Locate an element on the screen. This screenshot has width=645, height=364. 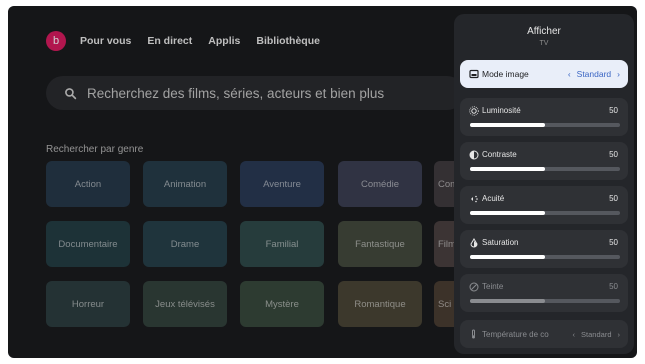
saturation-icon is located at coordinates (474, 243).